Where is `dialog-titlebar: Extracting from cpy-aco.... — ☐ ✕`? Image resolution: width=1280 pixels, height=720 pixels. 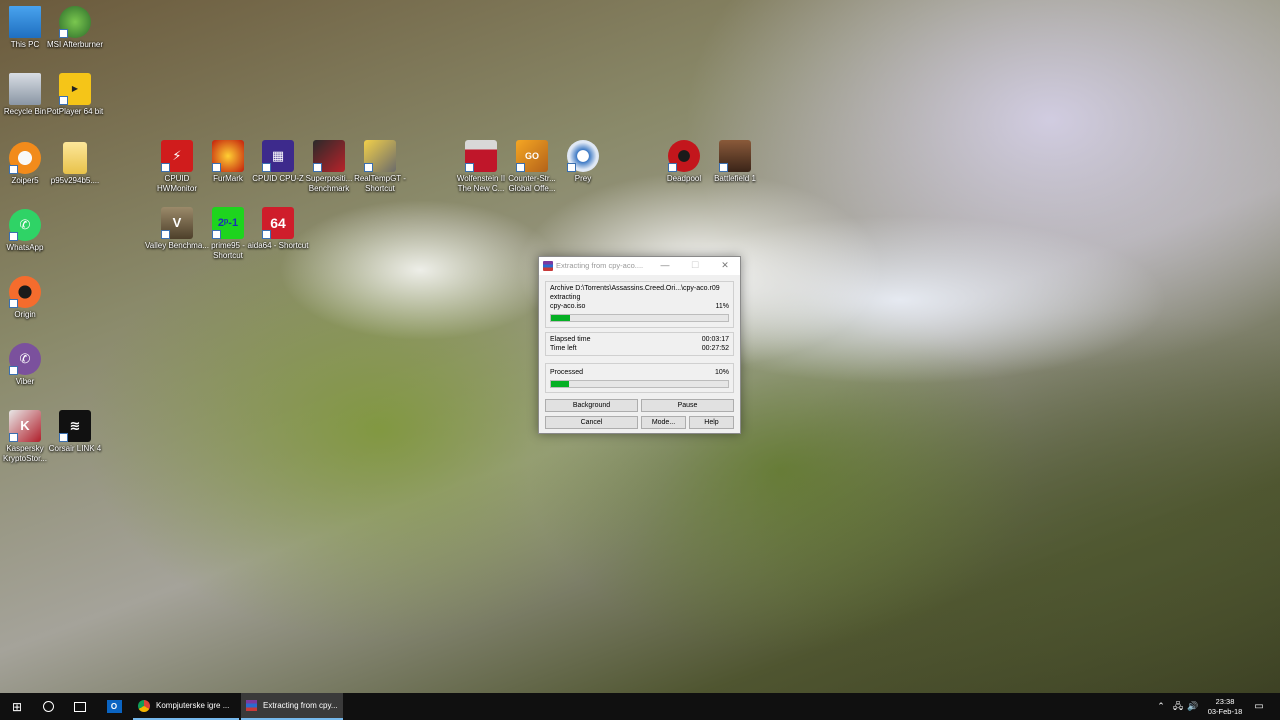
dialog-titlebar: Extracting from cpy-aco.... — ☐ ✕ is located at coordinates (639, 266).